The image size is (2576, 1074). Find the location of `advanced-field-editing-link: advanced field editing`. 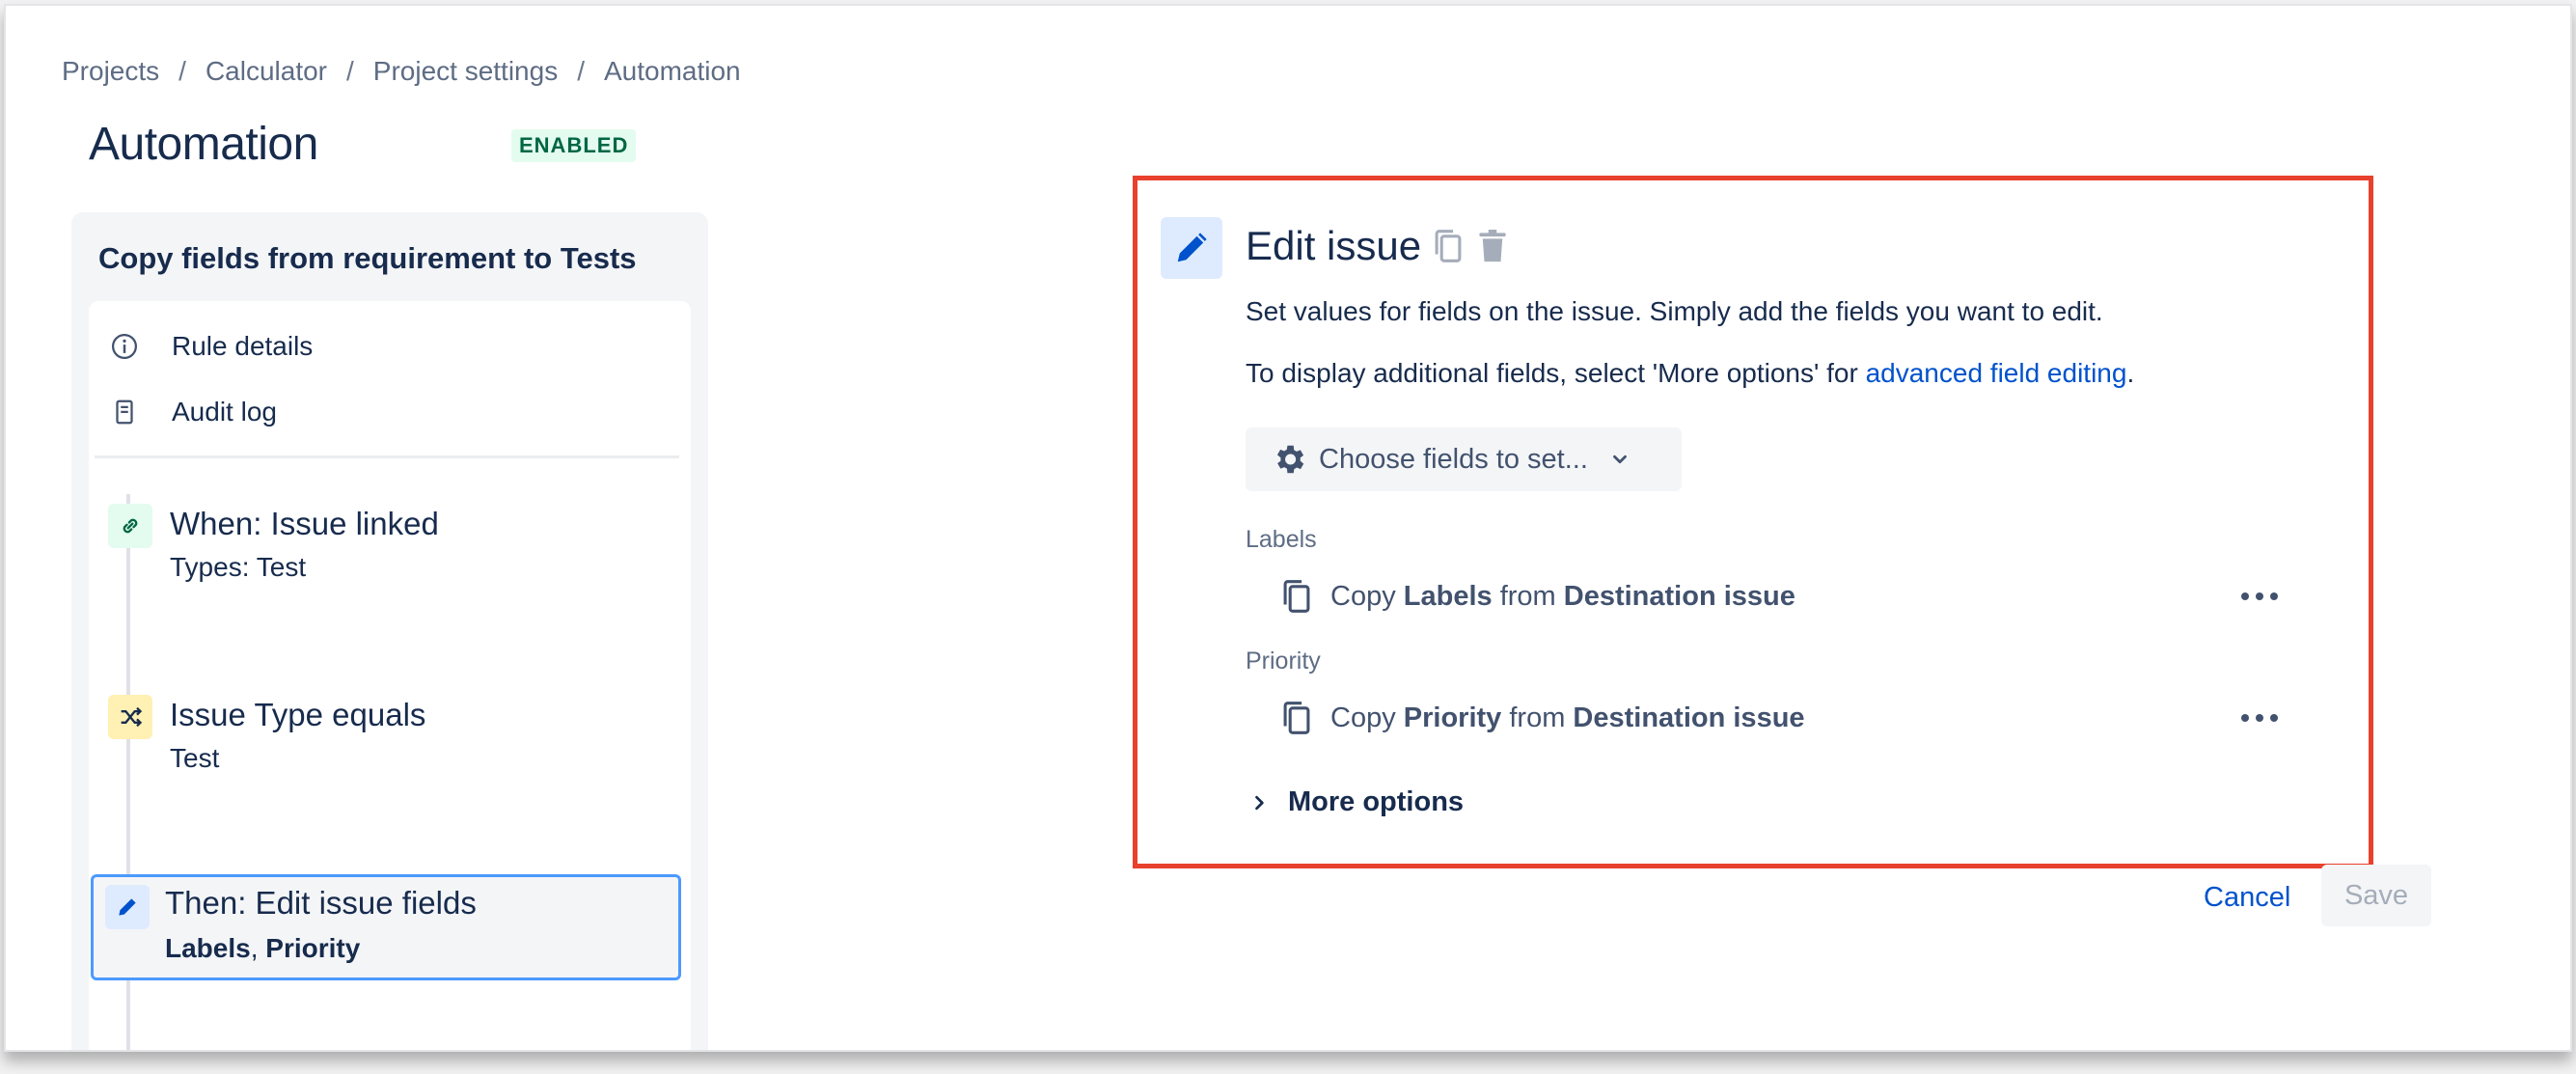

advanced-field-editing-link: advanced field editing is located at coordinates (1997, 373).